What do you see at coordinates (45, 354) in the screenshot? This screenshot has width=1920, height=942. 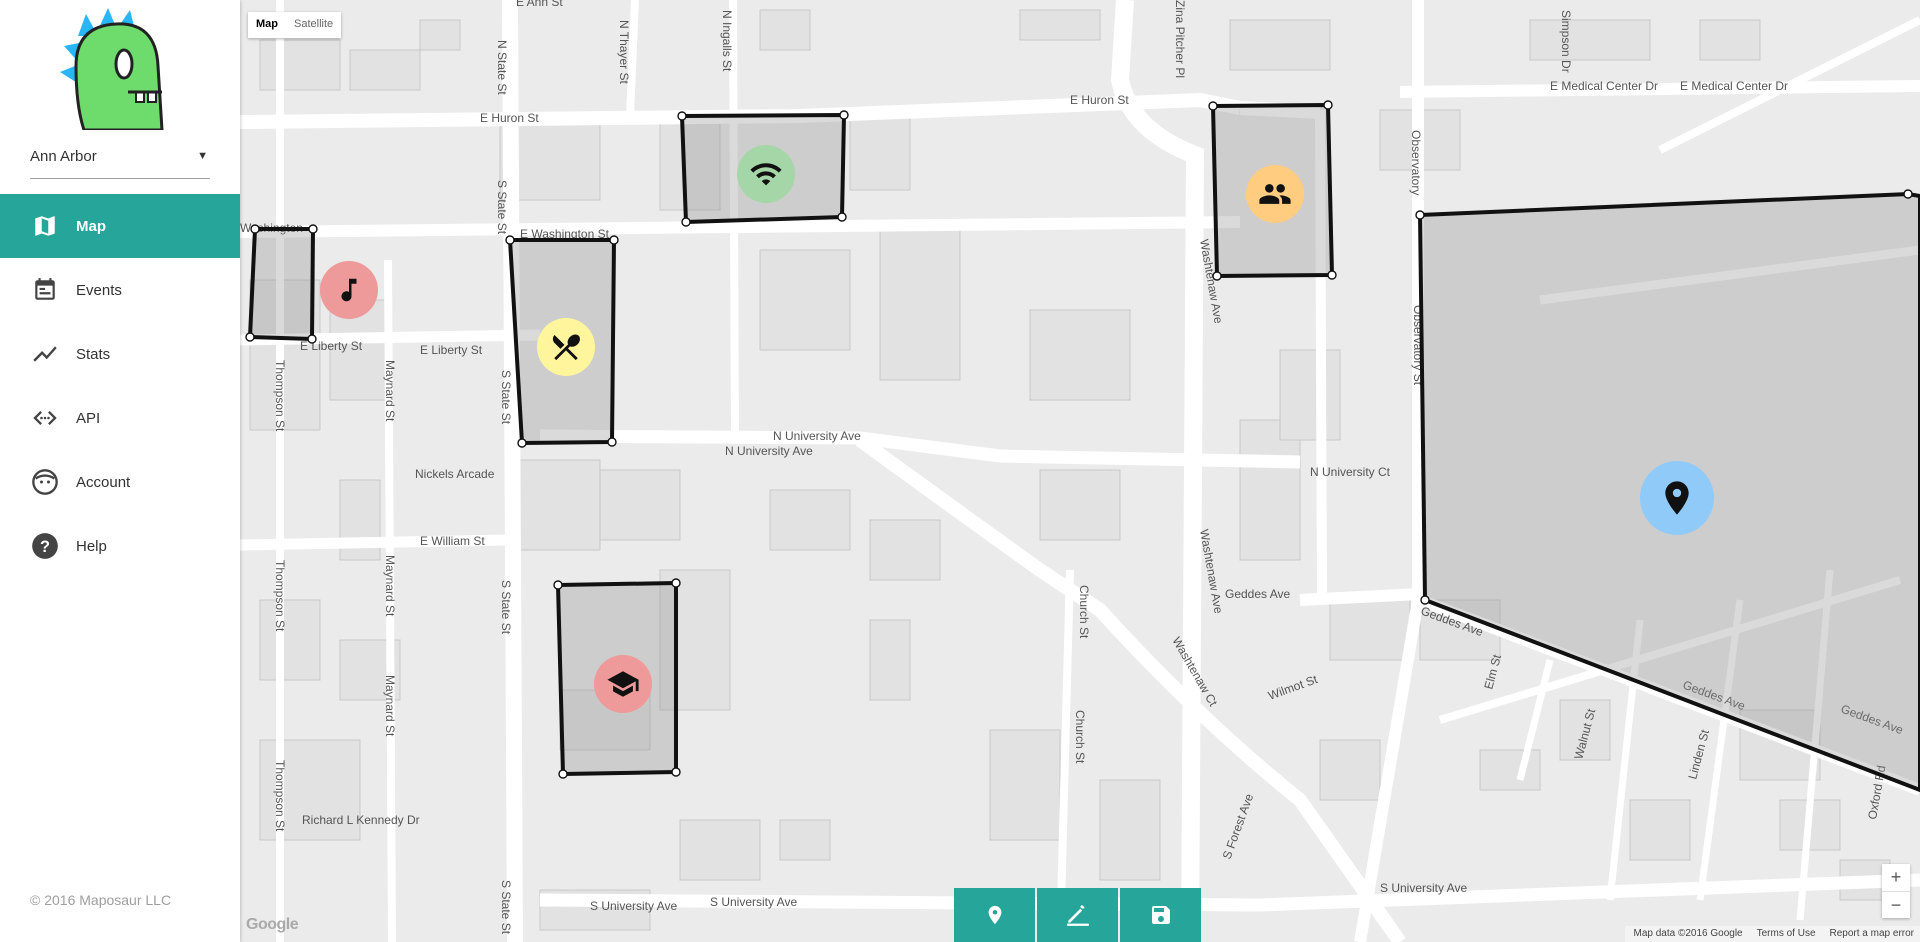 I see `chart-line-icon` at bounding box center [45, 354].